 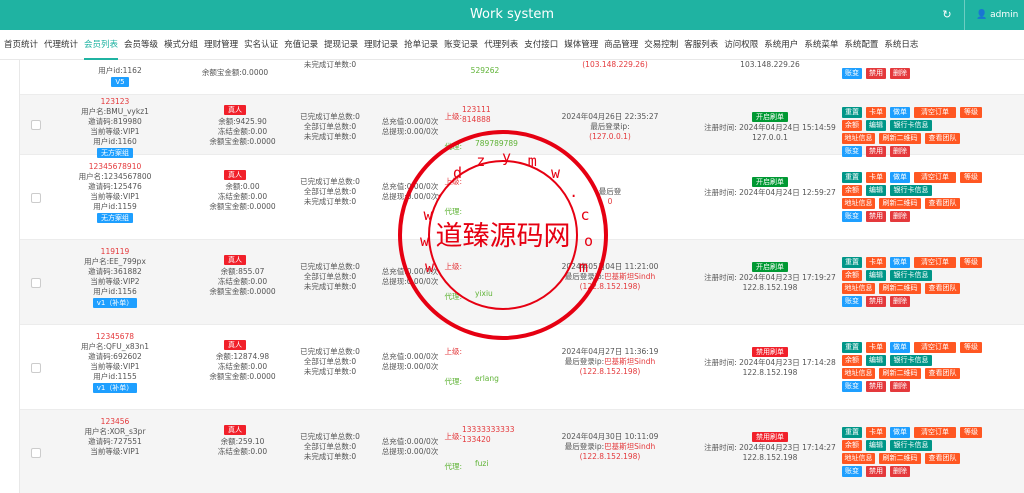 I want to click on tab-9: 理财记录, so click(x=381, y=45).